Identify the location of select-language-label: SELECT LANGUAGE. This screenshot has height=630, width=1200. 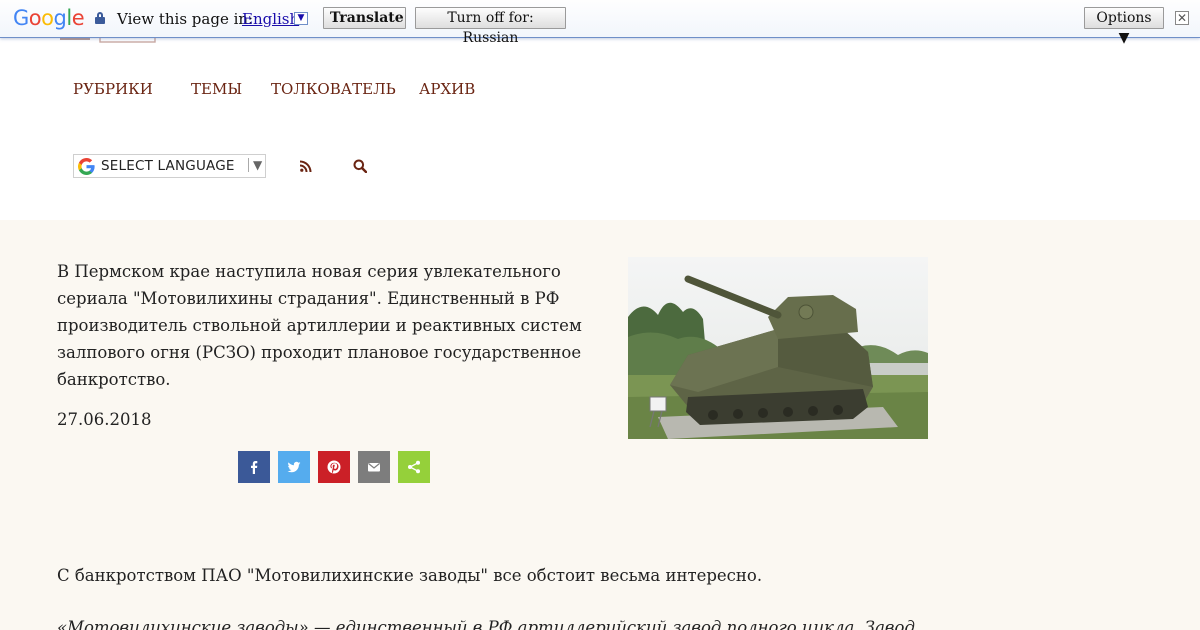
(168, 166).